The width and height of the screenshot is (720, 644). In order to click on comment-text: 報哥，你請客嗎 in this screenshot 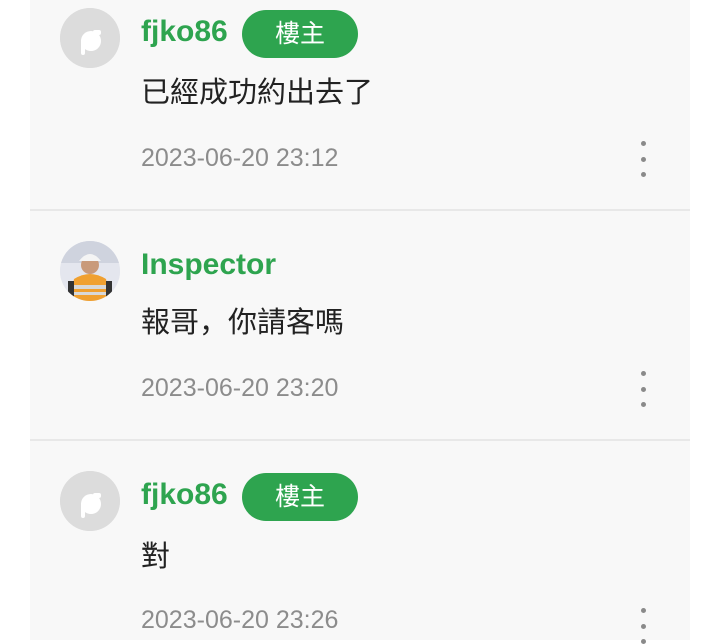, I will do `click(243, 322)`.